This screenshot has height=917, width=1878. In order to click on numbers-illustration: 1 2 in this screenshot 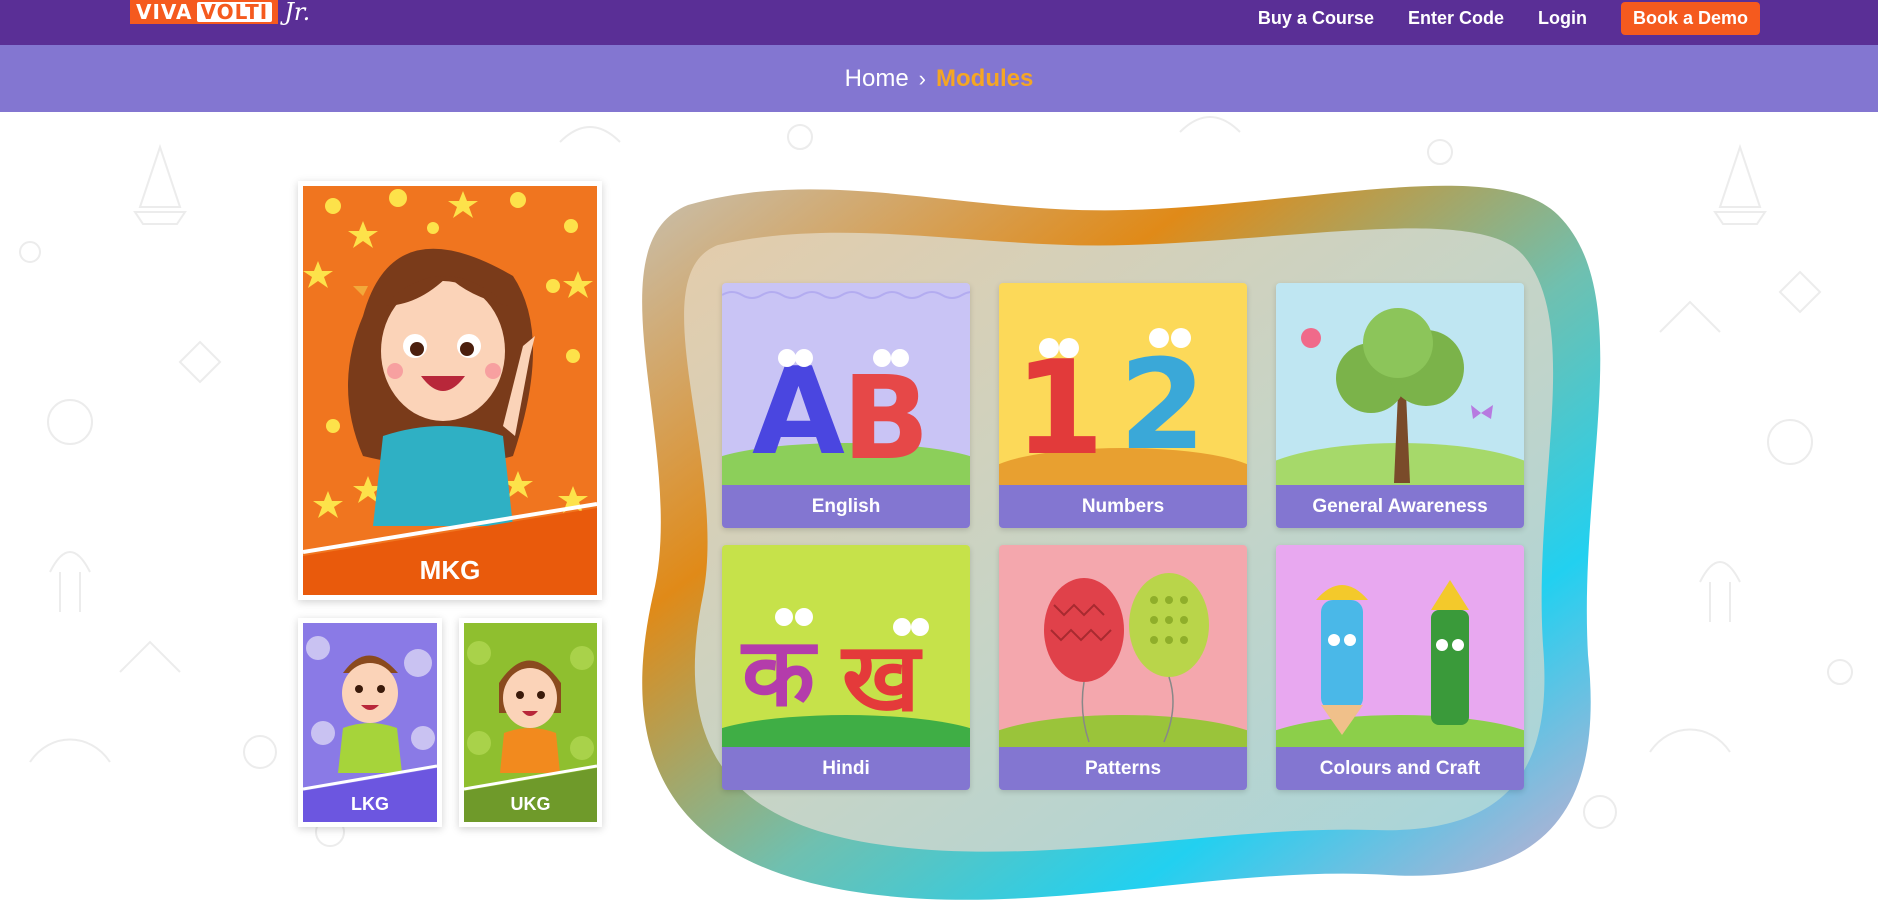, I will do `click(1123, 384)`.